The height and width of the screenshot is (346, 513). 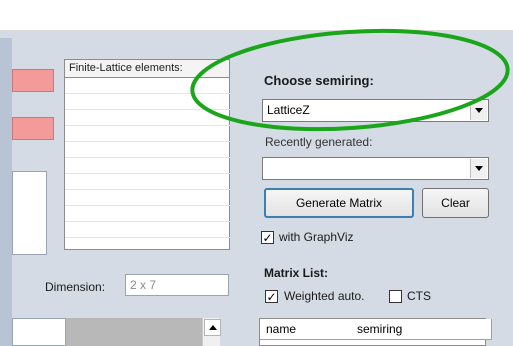 What do you see at coordinates (75, 287) in the screenshot?
I see `dimension-label: Dimension:` at bounding box center [75, 287].